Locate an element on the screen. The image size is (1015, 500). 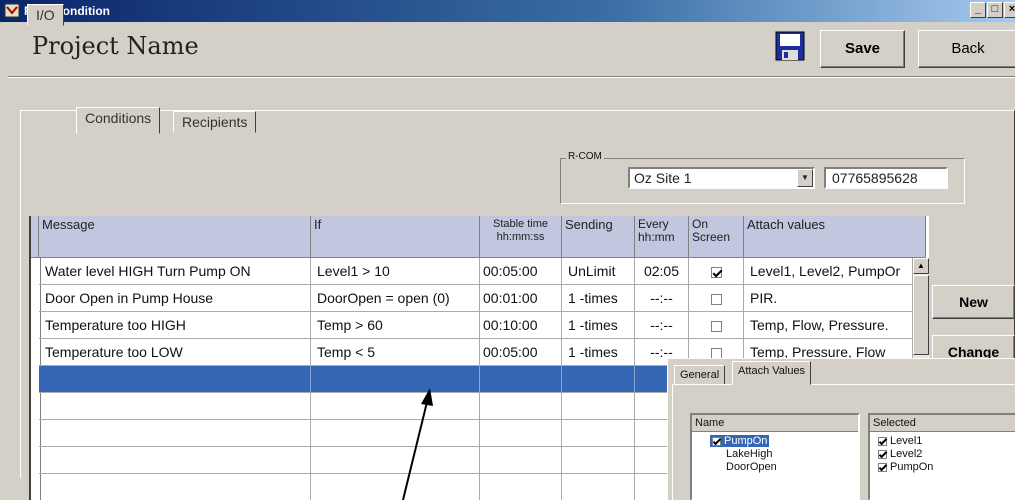
app-icon is located at coordinates (12, 10).